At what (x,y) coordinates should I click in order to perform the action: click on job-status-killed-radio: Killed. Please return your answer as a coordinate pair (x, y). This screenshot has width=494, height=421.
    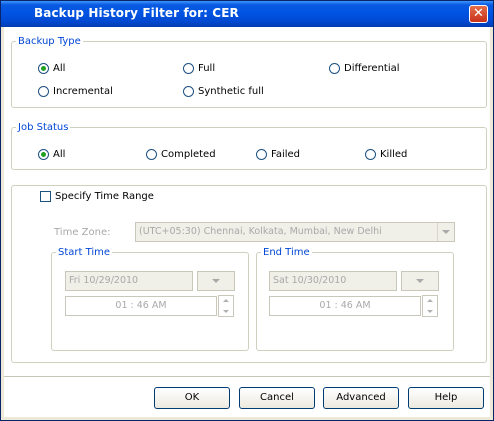
    Looking at the image, I should click on (386, 154).